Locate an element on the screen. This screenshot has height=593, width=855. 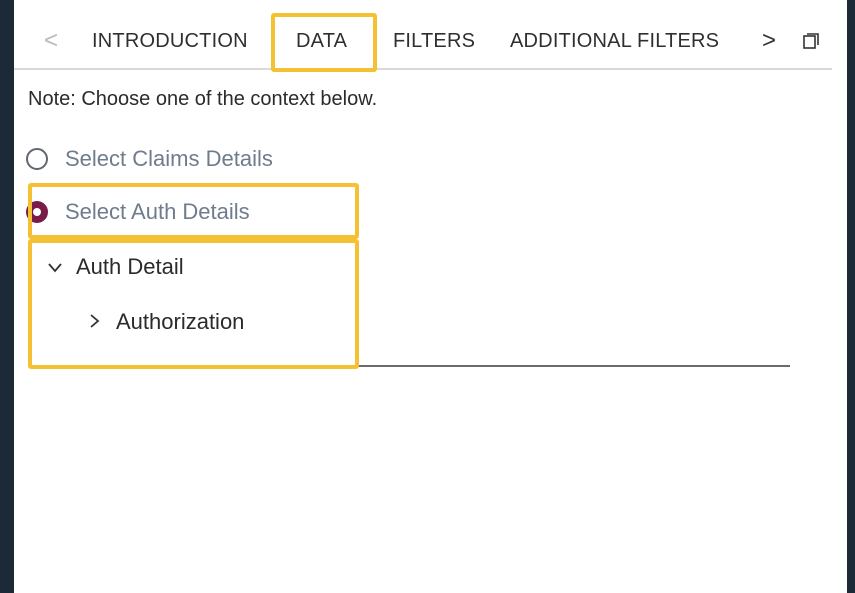
chevron-right-icon is located at coordinates (95, 322).